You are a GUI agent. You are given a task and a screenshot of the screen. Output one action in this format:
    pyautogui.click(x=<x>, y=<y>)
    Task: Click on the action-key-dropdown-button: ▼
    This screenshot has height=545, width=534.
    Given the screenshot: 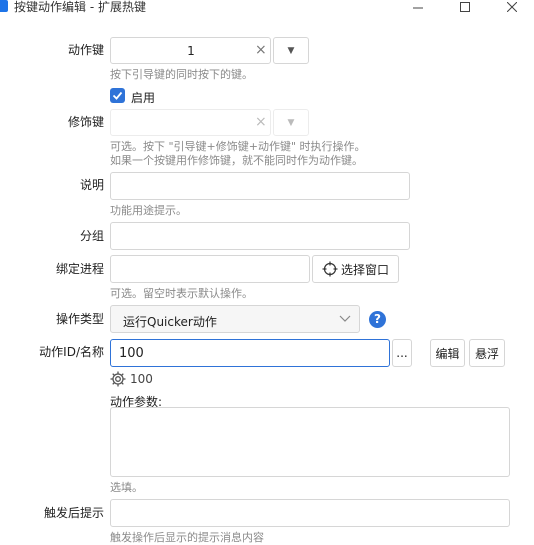 What is the action you would take?
    pyautogui.click(x=291, y=50)
    